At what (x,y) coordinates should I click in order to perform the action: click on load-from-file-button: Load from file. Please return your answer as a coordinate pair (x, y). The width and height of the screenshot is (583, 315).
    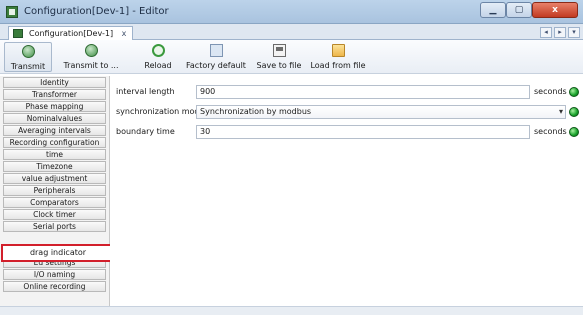
    Looking at the image, I should click on (338, 57).